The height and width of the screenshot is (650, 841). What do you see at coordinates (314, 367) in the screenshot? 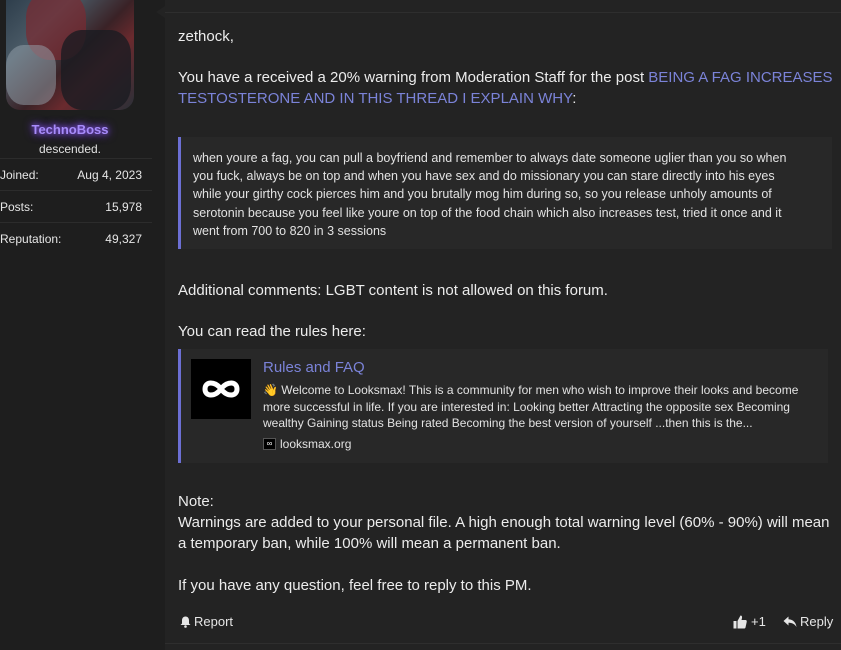
I see `embed-title: Rules and FAQ` at bounding box center [314, 367].